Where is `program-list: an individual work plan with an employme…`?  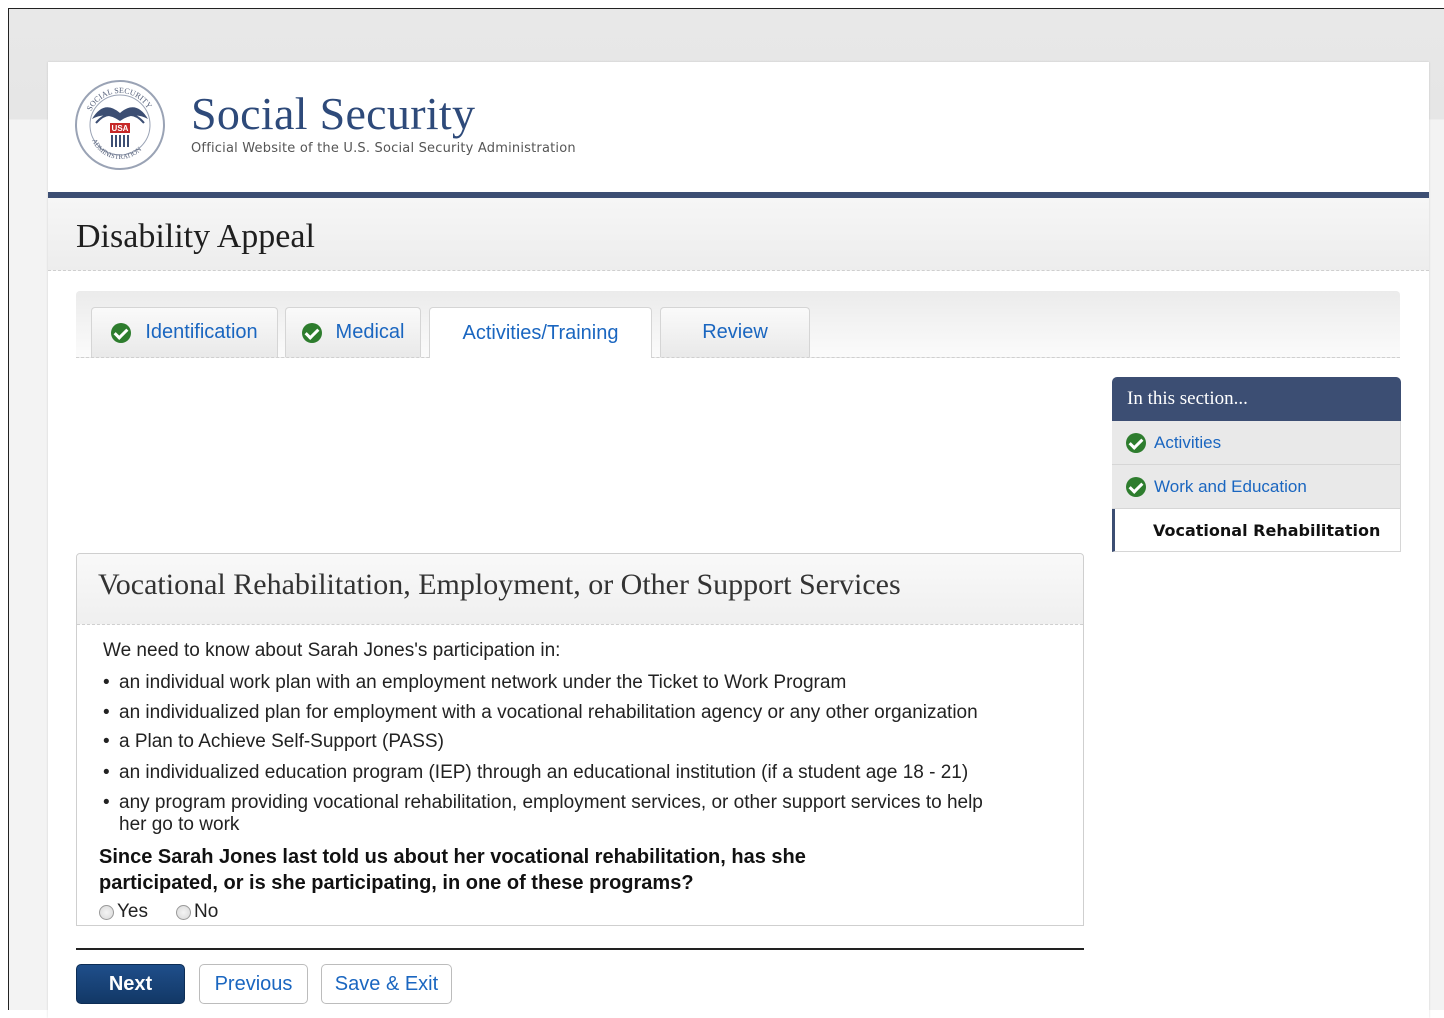 program-list: an individual work plan with an employme… is located at coordinates (579, 754).